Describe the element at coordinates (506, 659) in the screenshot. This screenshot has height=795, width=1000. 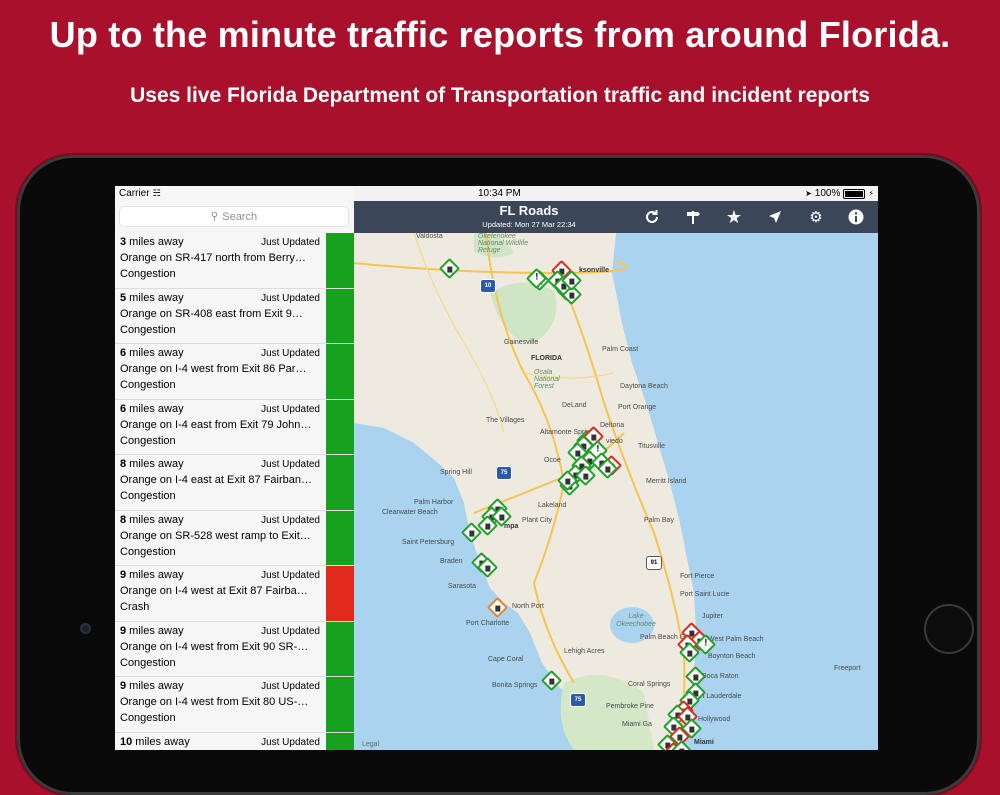
I see `place-cape-coral: Cape Coral` at that location.